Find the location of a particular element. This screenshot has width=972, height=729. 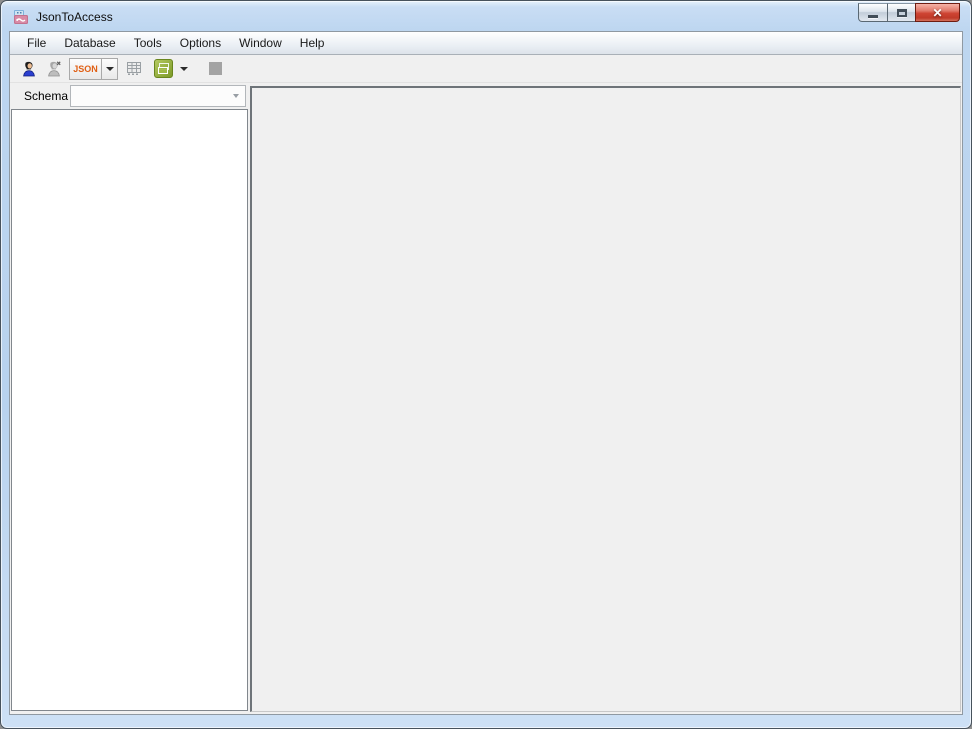

close-icon: ✕ is located at coordinates (937, 12).